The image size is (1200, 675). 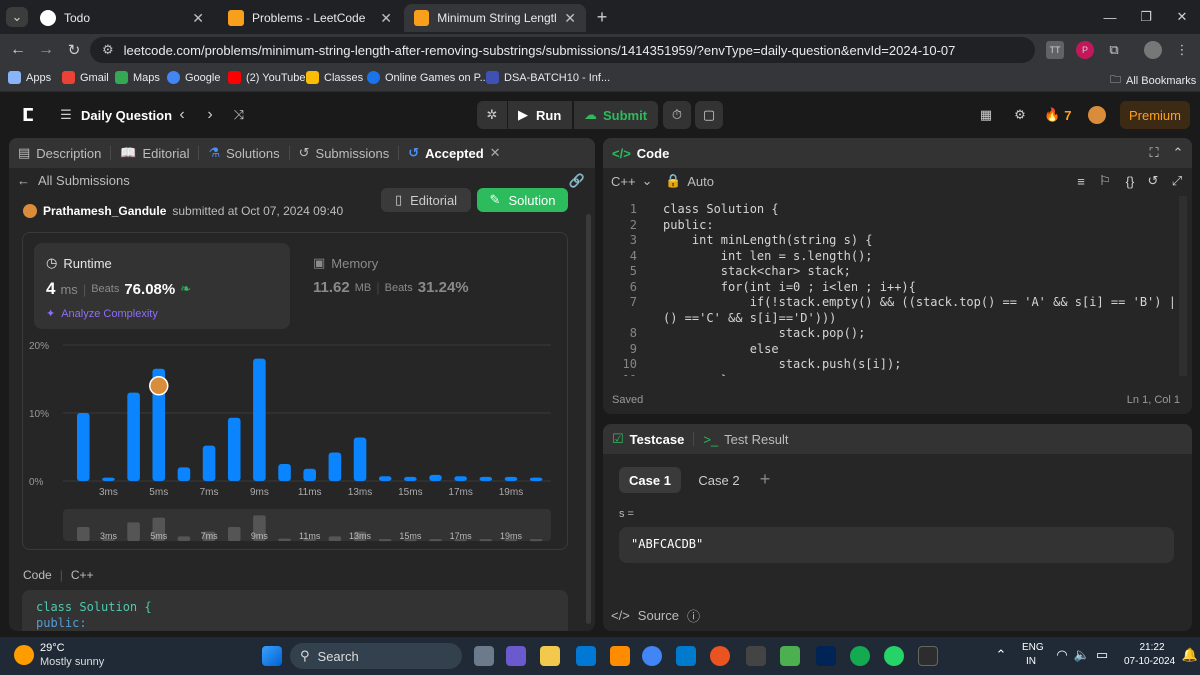 I want to click on notifications-icon: 🔔, so click(x=1190, y=655).